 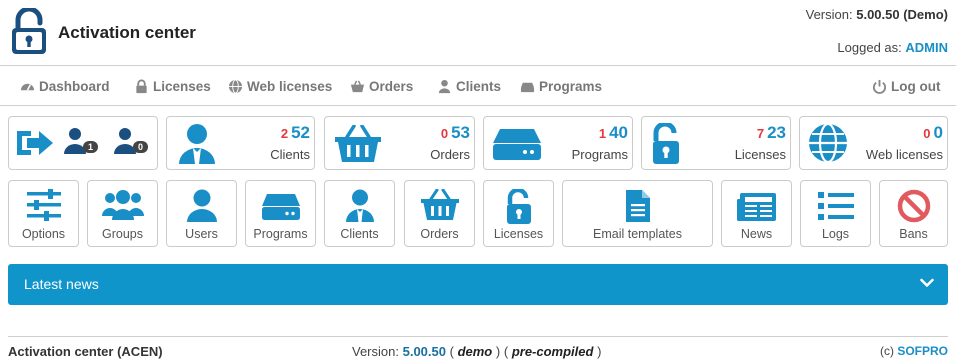 What do you see at coordinates (876, 14) in the screenshot?
I see `version-info: Version: 5.00.50 (Demo)` at bounding box center [876, 14].